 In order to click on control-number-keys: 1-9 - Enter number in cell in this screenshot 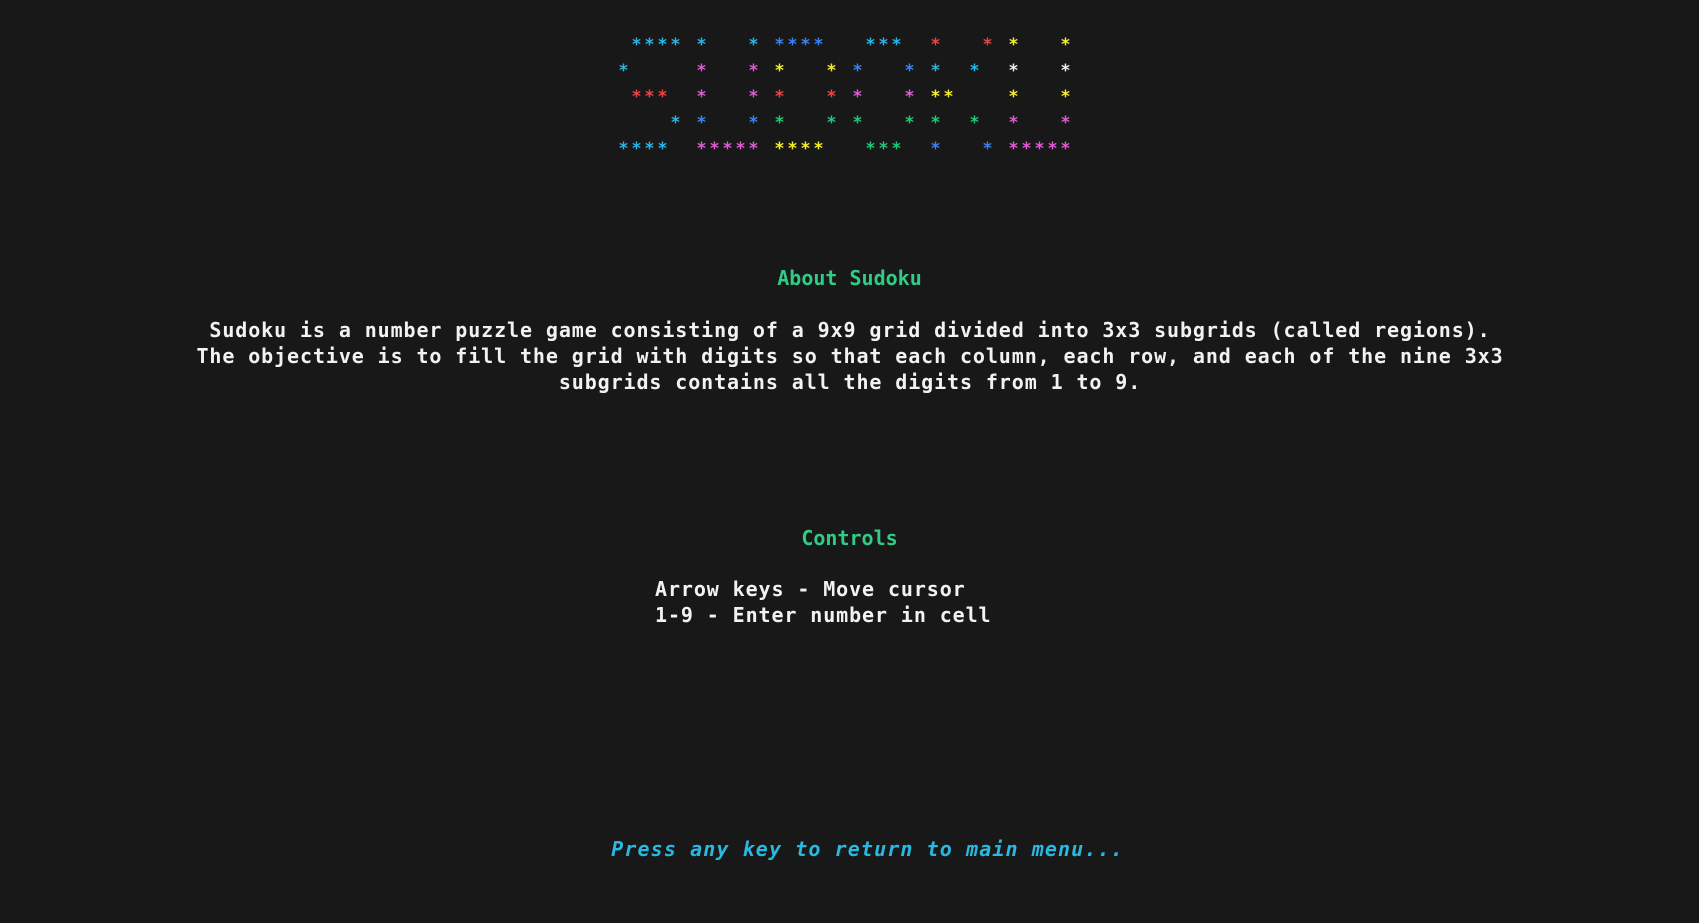, I will do `click(823, 615)`.